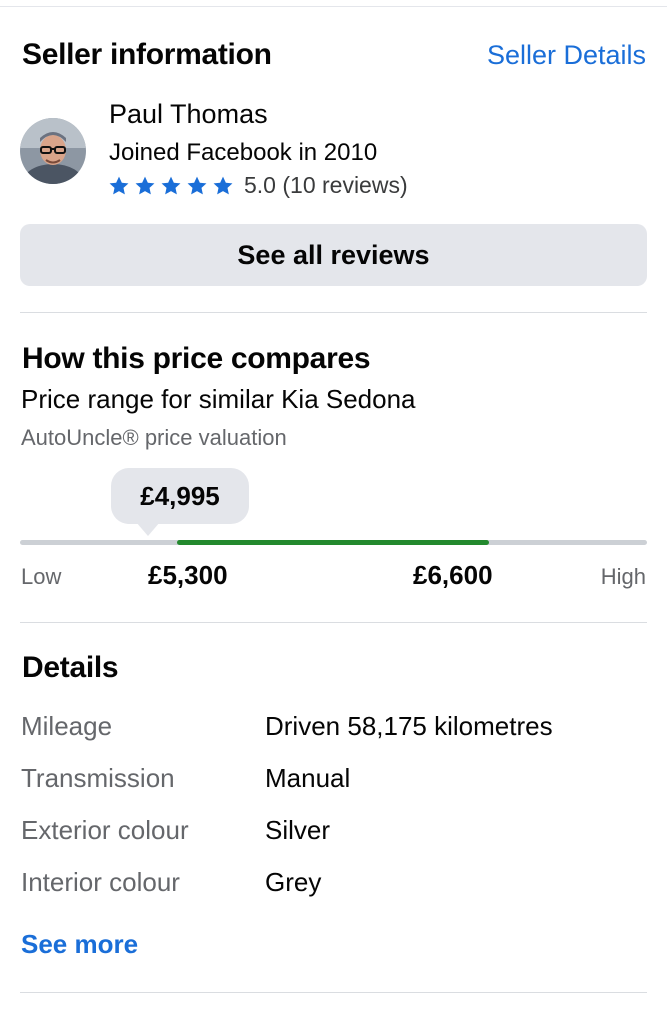  I want to click on range-low-value: £5,300, so click(188, 575).